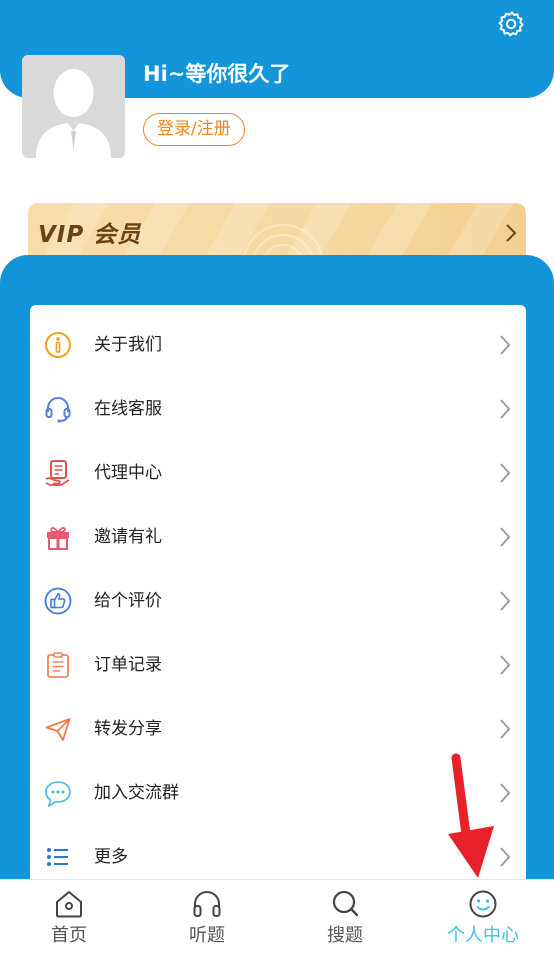 This screenshot has width=554, height=953. I want to click on vip-banner: VIP 会员, so click(277, 233).